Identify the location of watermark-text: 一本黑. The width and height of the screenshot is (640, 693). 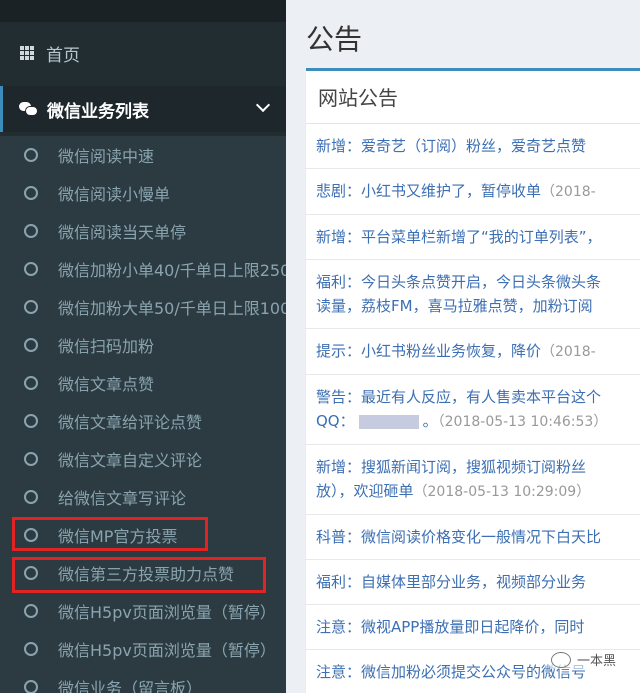
(596, 661).